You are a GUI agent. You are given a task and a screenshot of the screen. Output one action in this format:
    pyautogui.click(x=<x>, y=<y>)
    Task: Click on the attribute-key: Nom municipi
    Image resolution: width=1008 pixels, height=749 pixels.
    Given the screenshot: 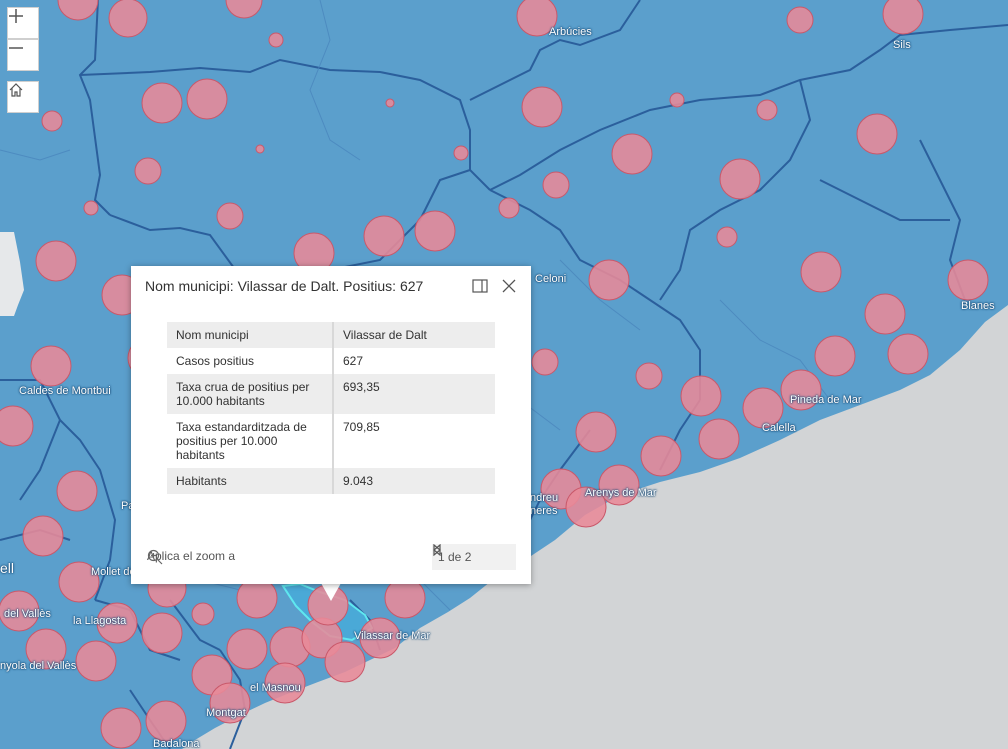 What is the action you would take?
    pyautogui.click(x=250, y=335)
    